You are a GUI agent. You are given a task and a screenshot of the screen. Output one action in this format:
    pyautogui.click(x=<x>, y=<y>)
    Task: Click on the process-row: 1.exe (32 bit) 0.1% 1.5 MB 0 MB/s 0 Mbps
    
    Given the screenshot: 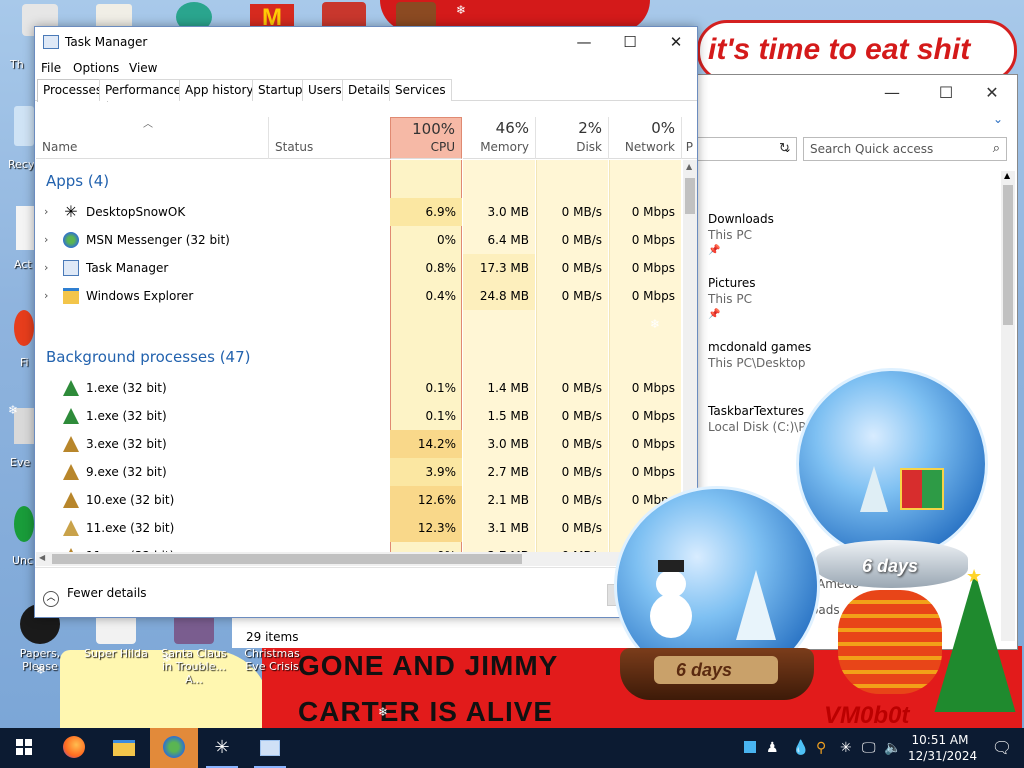 What is the action you would take?
    pyautogui.click(x=360, y=416)
    